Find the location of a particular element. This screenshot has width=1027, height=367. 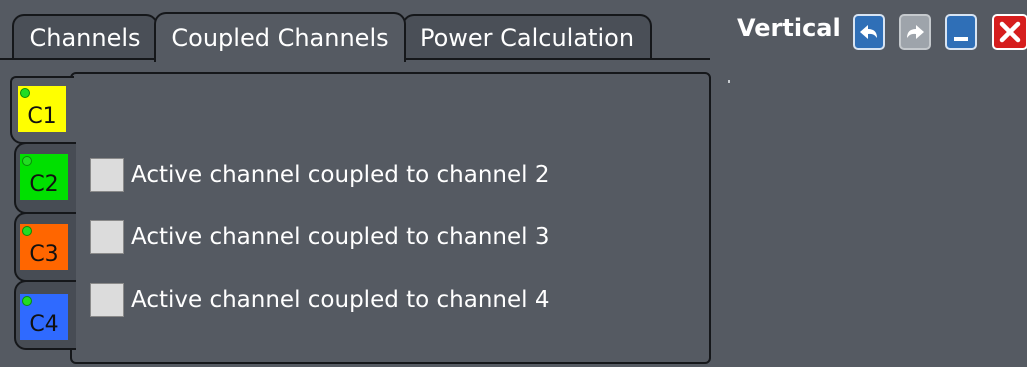

channel-tab-c2: C2 is located at coordinates (45, 178).